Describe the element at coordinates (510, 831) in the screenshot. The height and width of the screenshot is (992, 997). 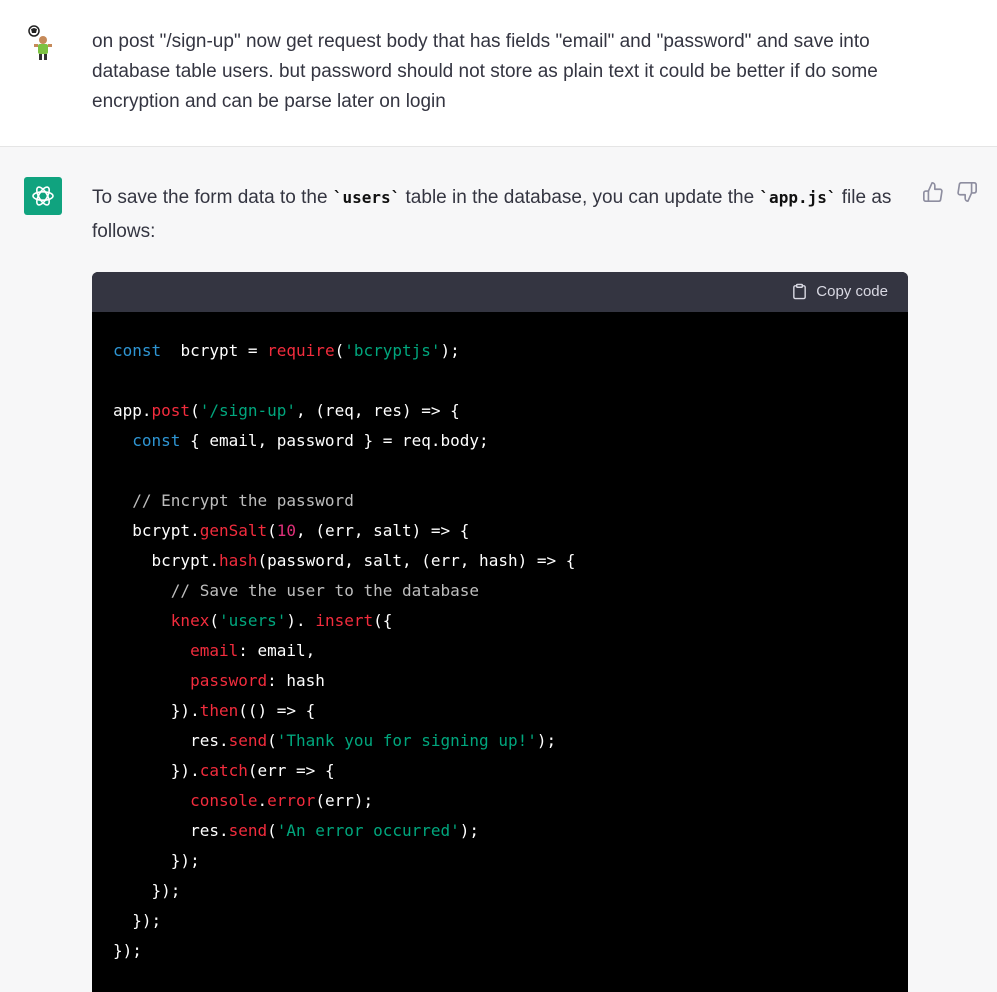
I see `code-line: res.send('An error occurred');` at that location.